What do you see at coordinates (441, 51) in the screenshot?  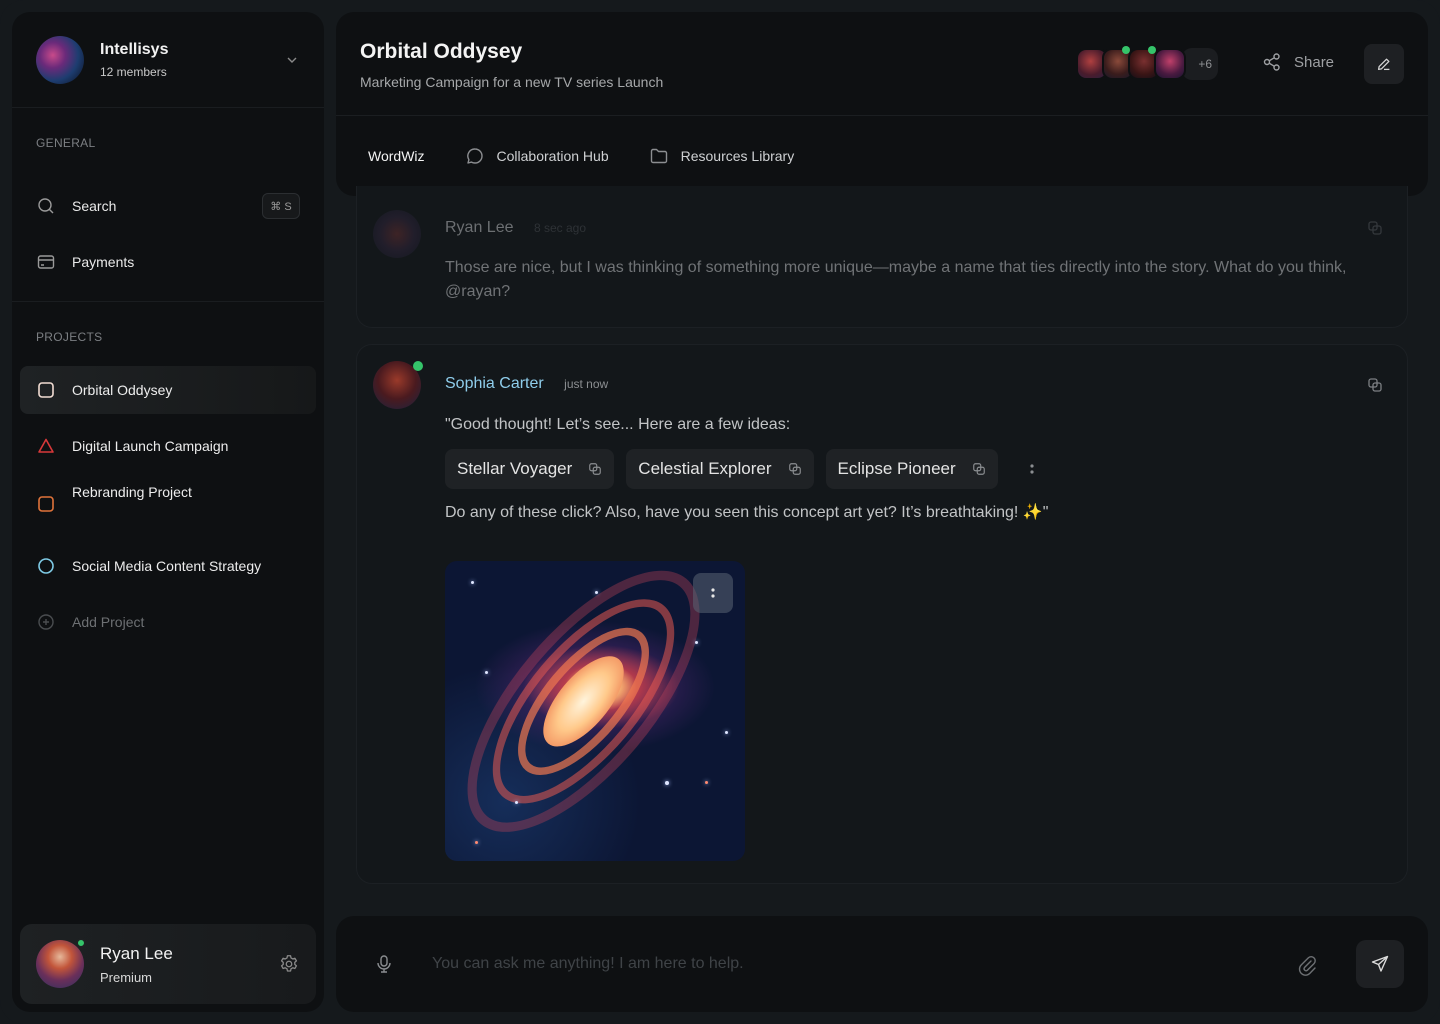 I see `page-title: Orbital Oddysey` at bounding box center [441, 51].